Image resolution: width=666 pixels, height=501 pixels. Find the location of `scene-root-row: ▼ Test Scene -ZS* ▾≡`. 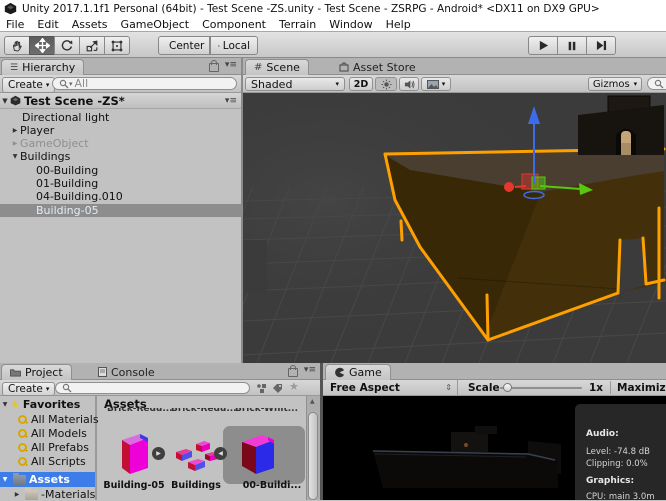

scene-root-row: ▼ Test Scene -ZS* ▾≡ is located at coordinates (120, 101).